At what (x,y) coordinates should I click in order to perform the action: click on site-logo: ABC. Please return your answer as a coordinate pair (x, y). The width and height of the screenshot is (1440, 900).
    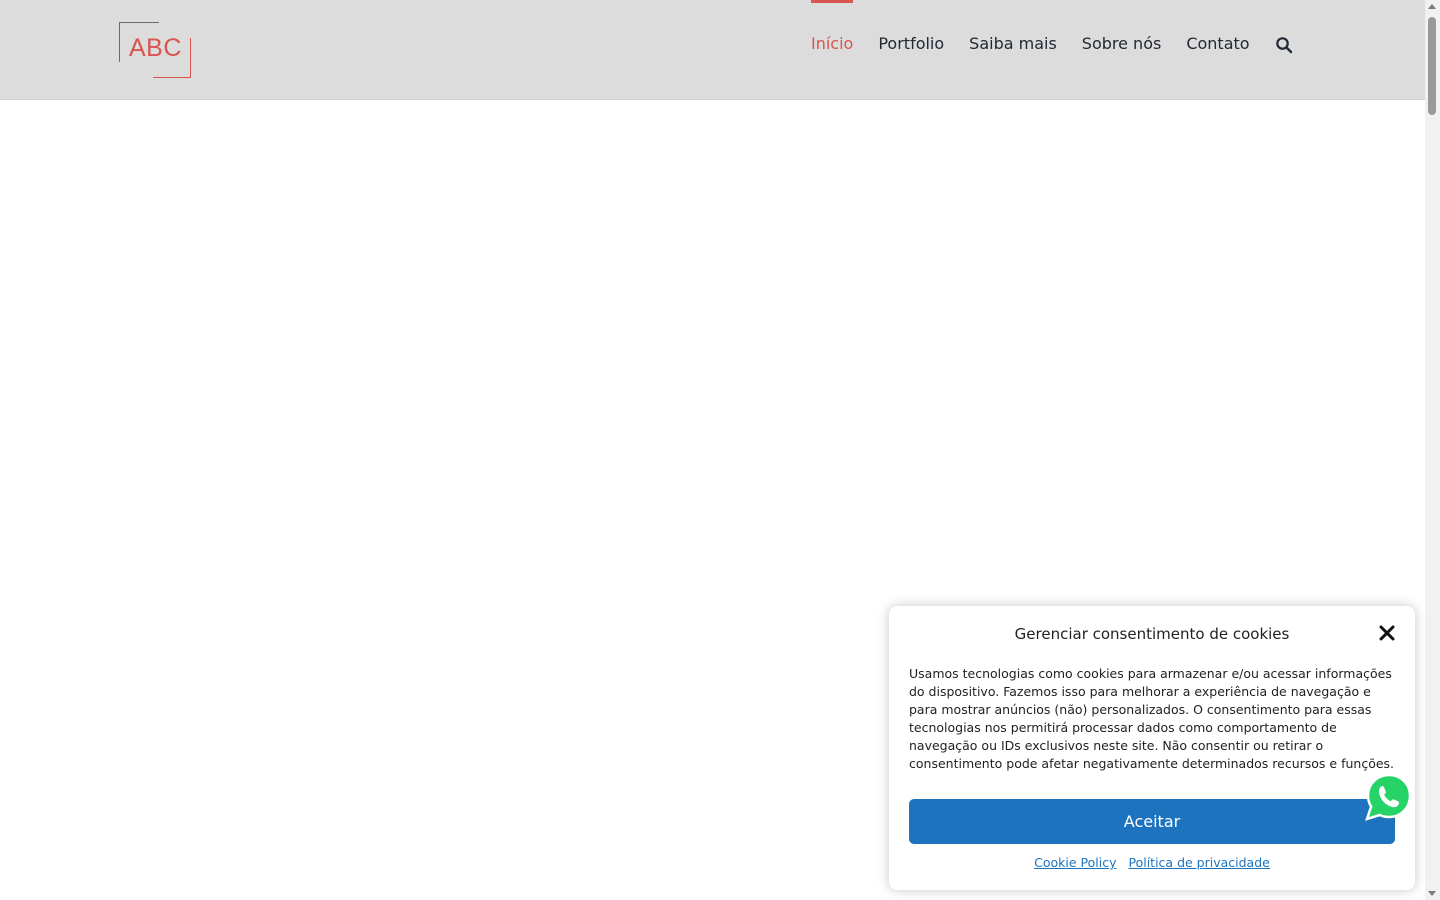
    Looking at the image, I should click on (155, 50).